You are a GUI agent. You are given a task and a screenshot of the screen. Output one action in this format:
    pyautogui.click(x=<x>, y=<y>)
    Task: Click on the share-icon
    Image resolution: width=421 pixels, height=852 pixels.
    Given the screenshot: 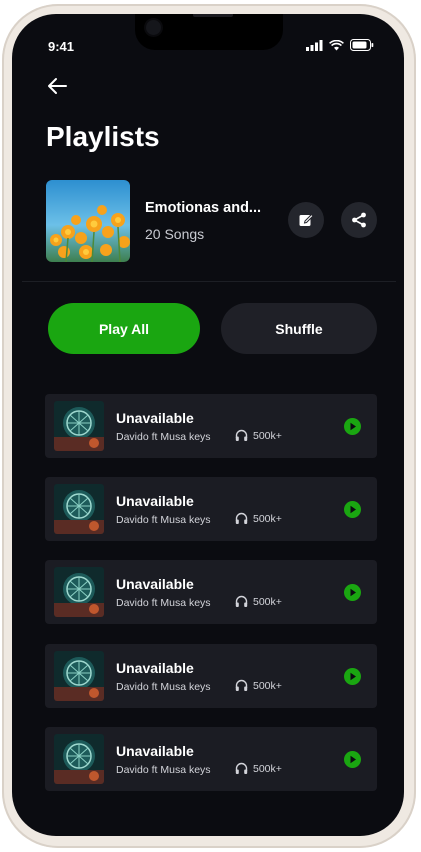 What is the action you would take?
    pyautogui.click(x=359, y=220)
    